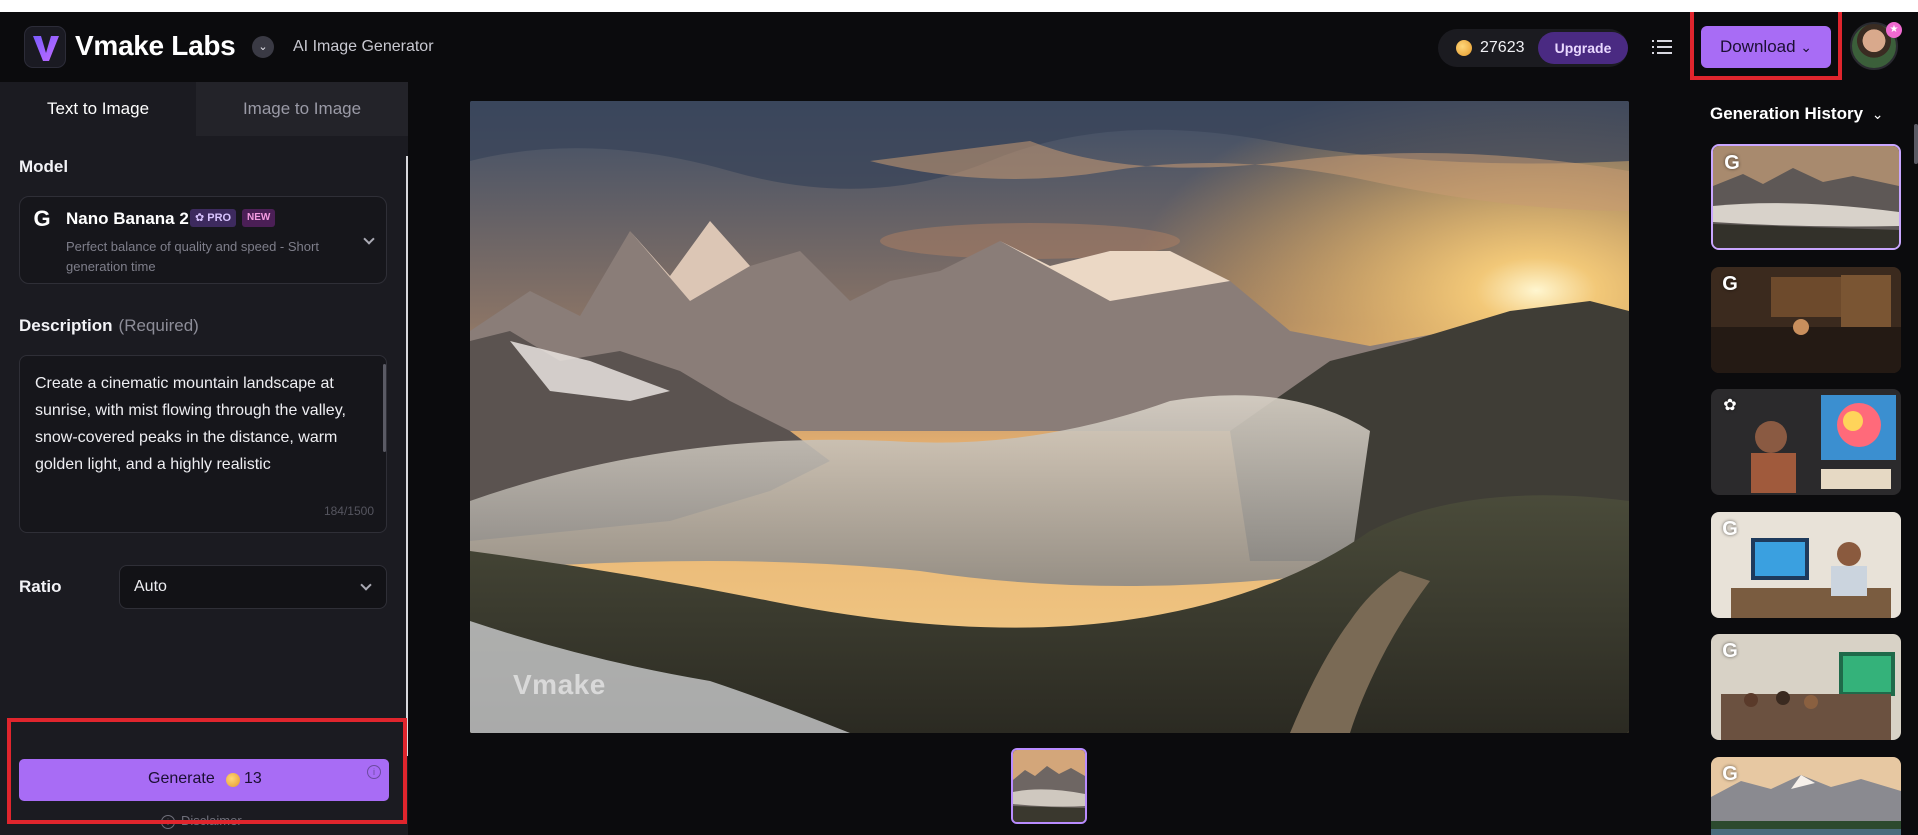 This screenshot has width=1918, height=835. I want to click on history-item: ✿, so click(1806, 442).